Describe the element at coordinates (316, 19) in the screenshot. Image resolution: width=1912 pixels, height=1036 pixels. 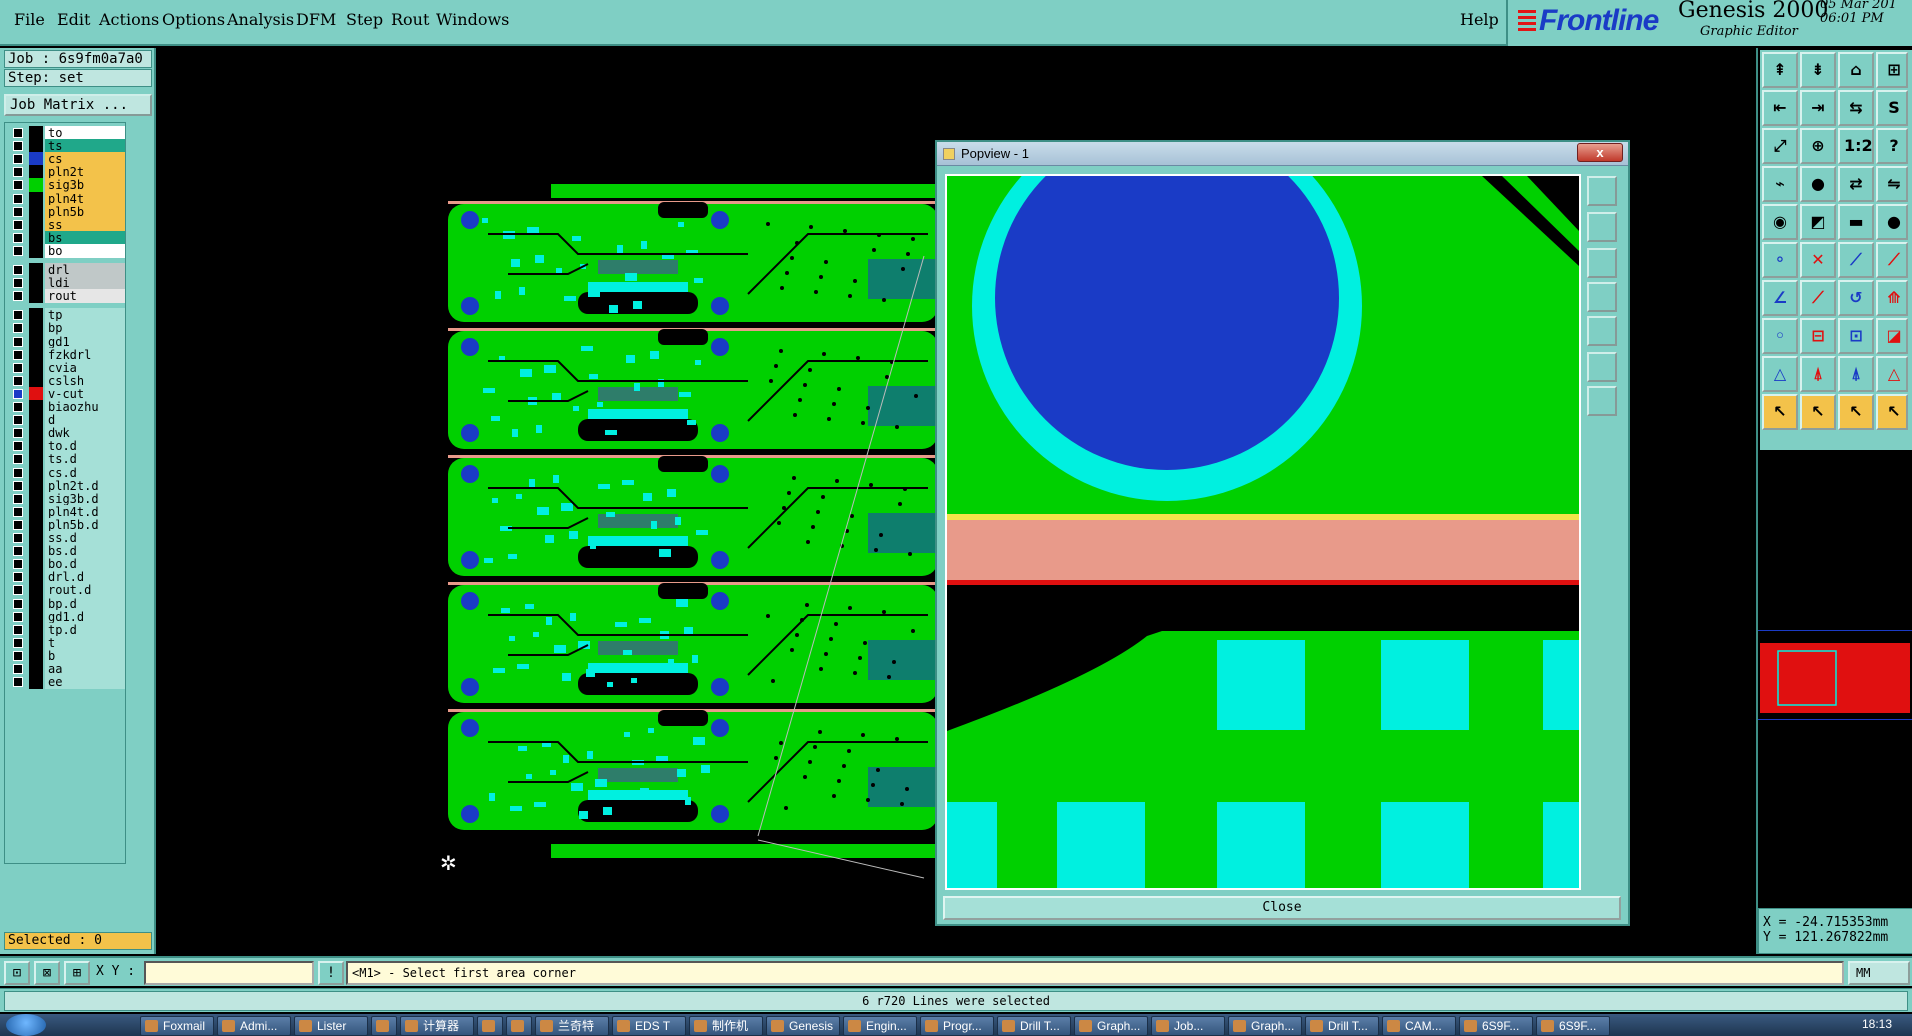
I see `menu-dfm: DFM` at that location.